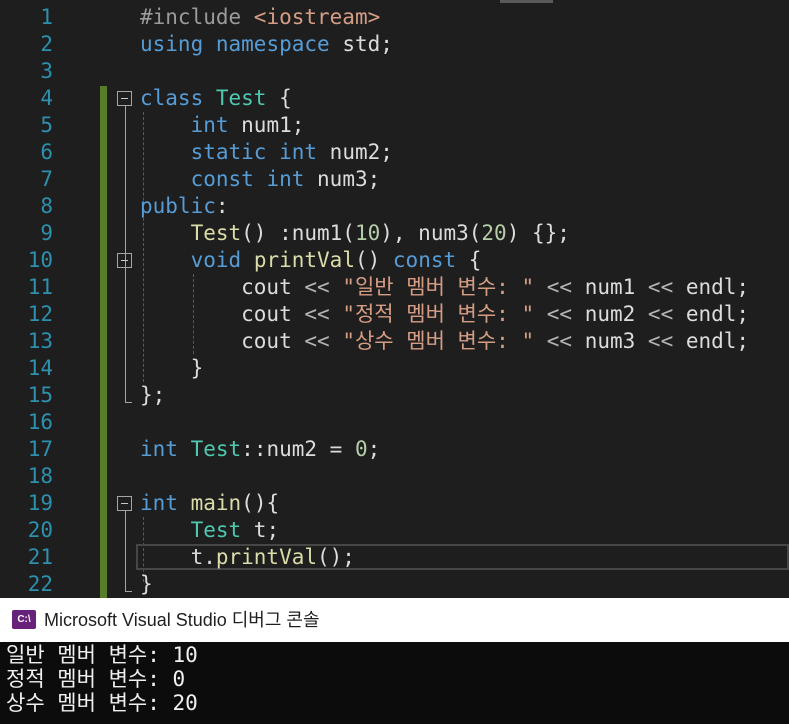  What do you see at coordinates (394, 503) in the screenshot?
I see `code-line: 19 int main(){` at bounding box center [394, 503].